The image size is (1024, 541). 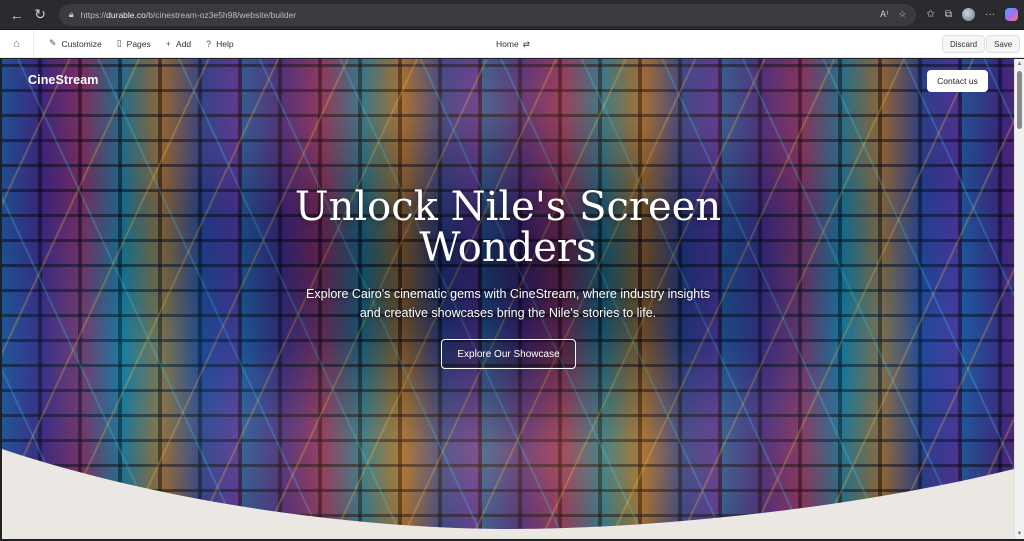 I want to click on save-button: Save, so click(x=1003, y=44).